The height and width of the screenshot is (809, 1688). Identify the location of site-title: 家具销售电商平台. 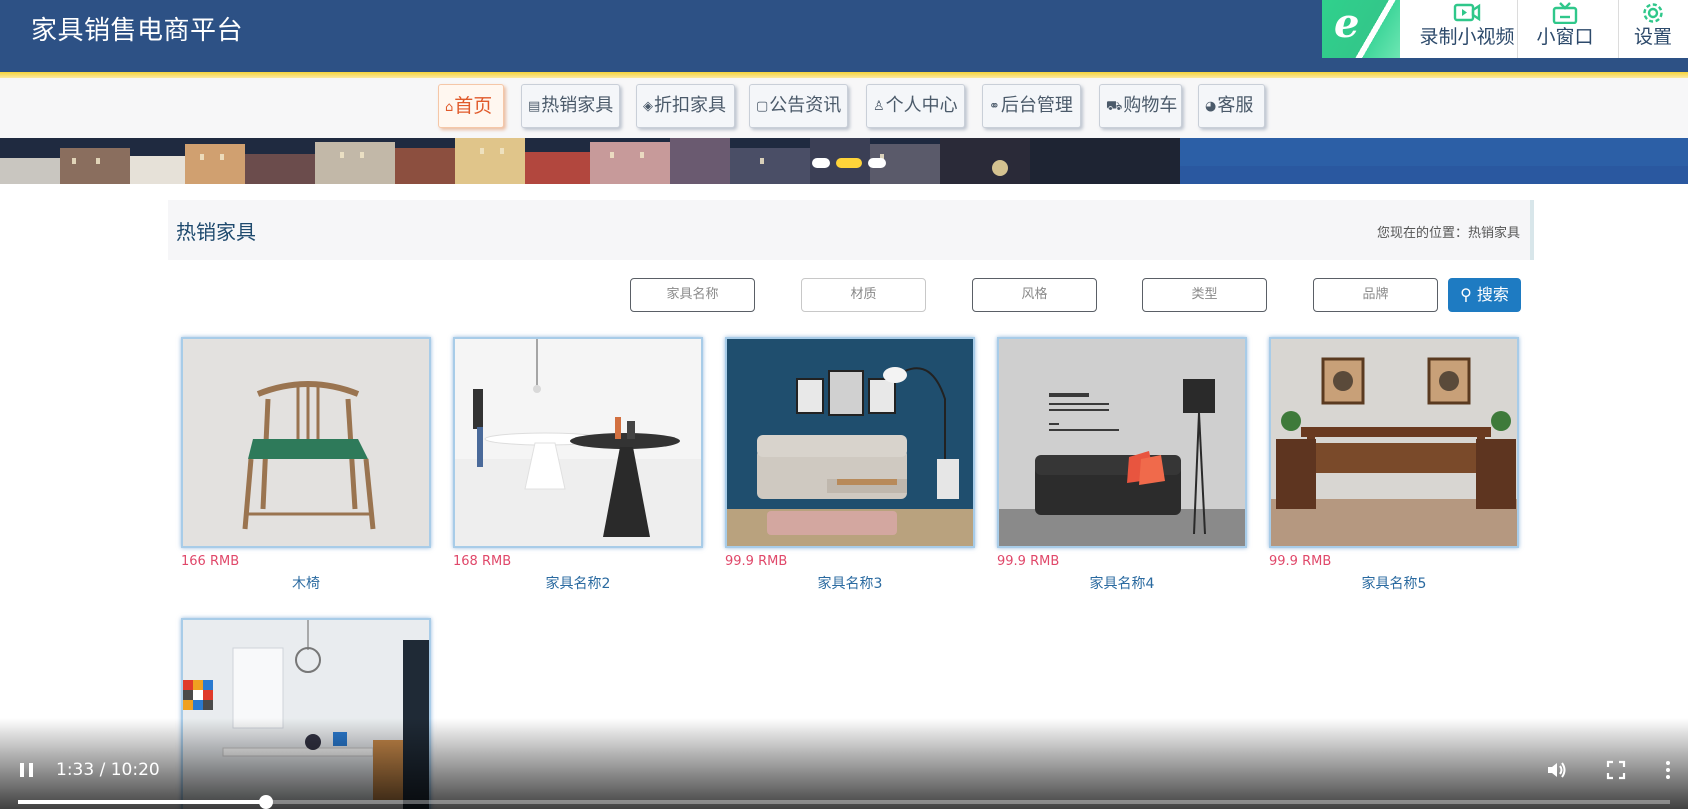
(137, 31).